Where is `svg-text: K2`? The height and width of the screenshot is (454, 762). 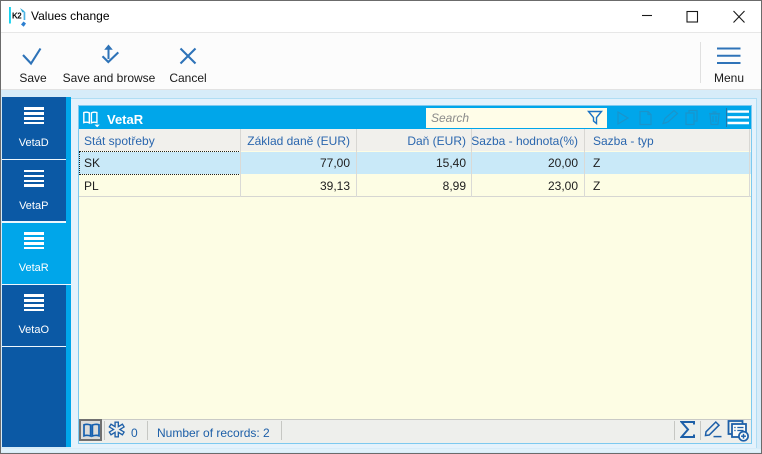
svg-text: K2 is located at coordinates (17, 16).